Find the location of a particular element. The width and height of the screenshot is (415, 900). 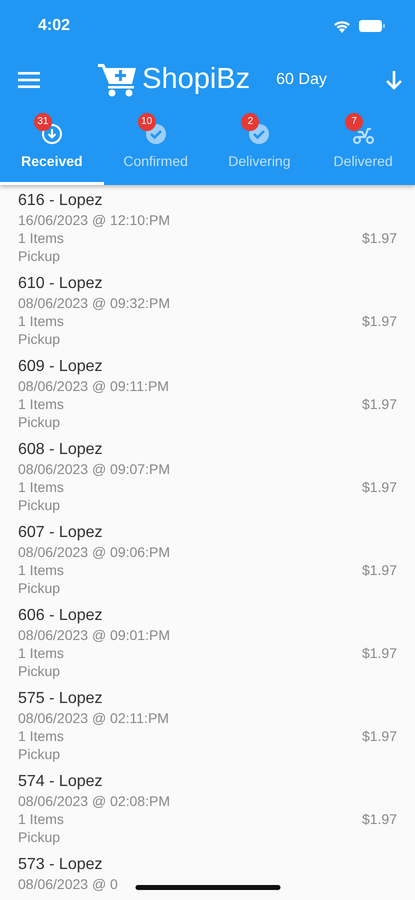

status-time: 4:02 is located at coordinates (54, 26).